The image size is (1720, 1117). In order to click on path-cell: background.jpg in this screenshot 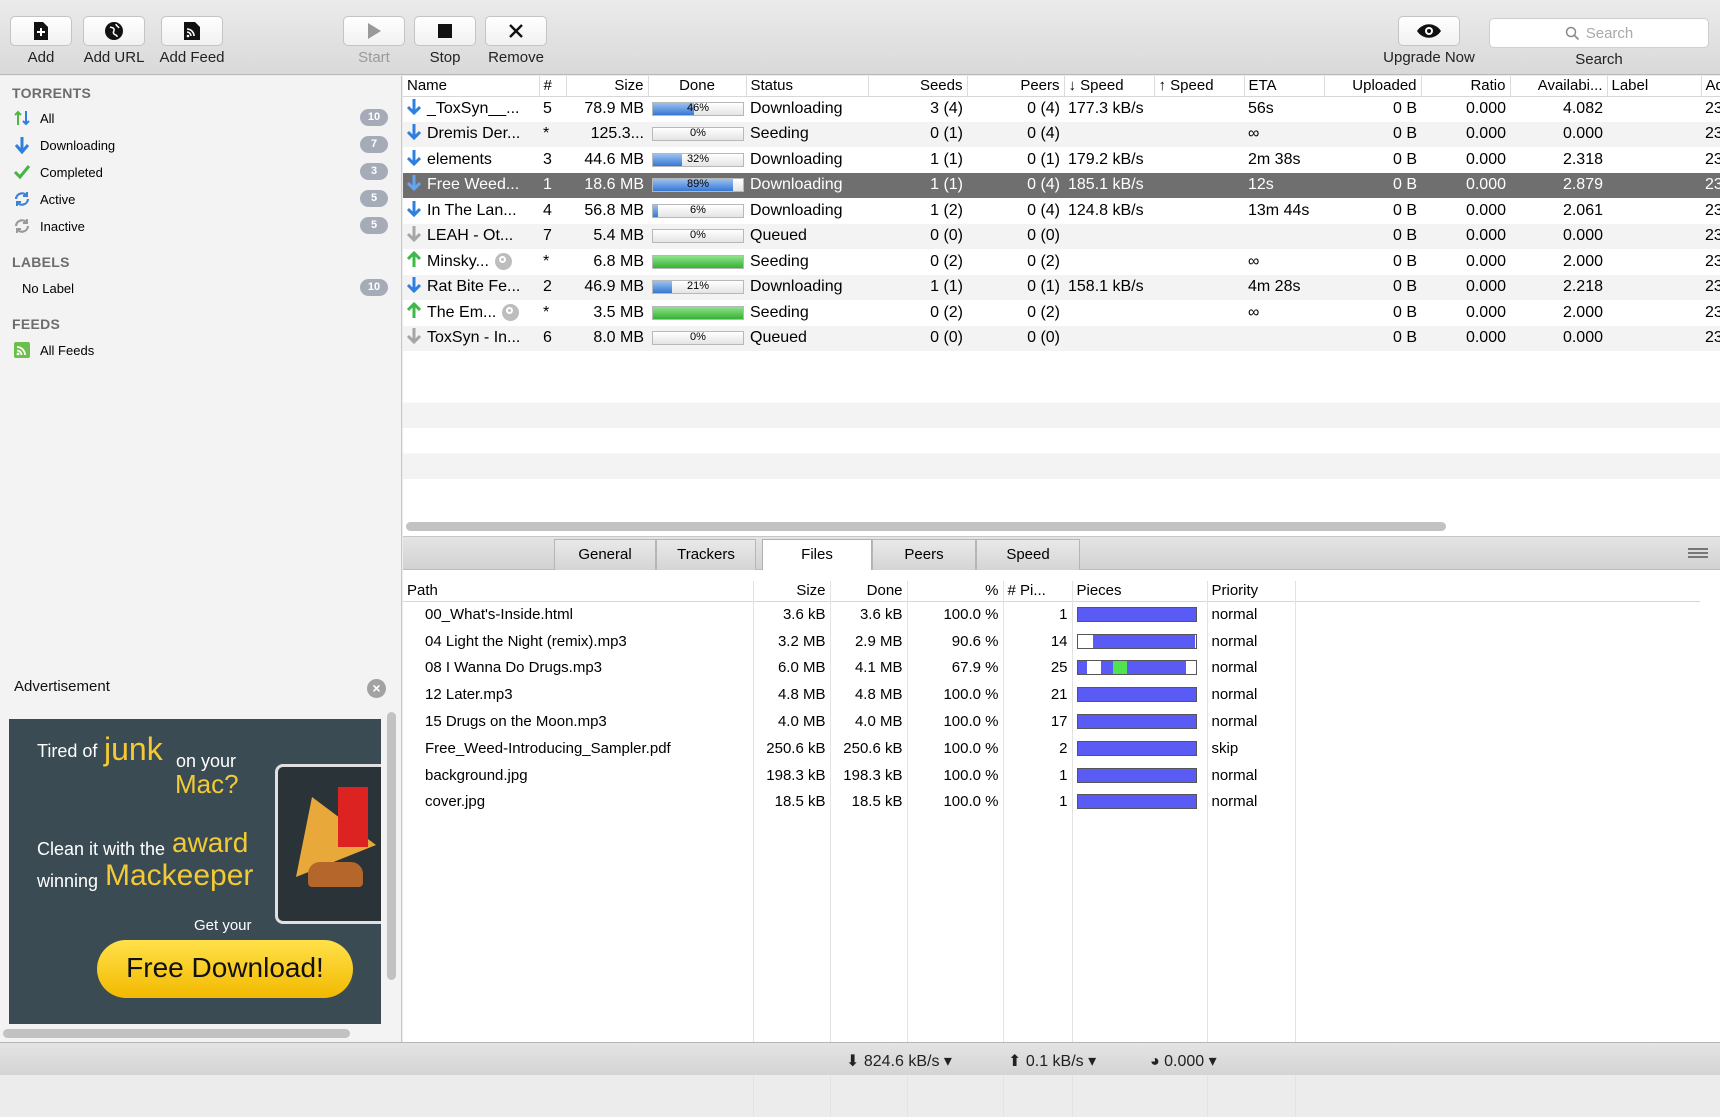, I will do `click(578, 775)`.